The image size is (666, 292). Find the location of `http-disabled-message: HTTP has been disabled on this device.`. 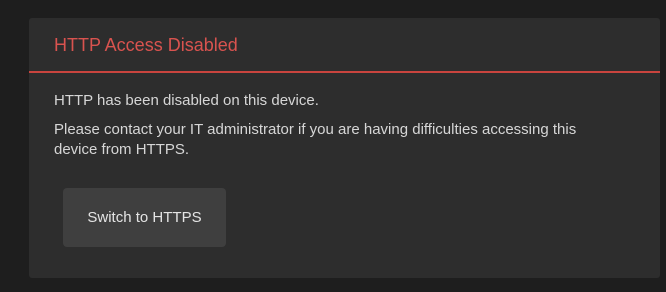

http-disabled-message: HTTP has been disabled on this device. is located at coordinates (186, 100).